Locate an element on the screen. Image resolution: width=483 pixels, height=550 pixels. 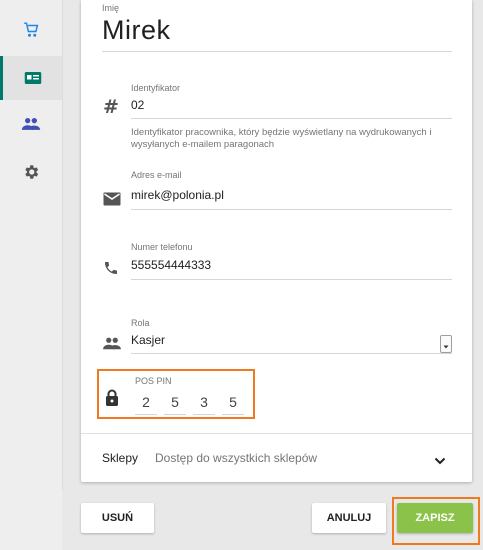
delete-button: USUŃ is located at coordinates (117, 518).